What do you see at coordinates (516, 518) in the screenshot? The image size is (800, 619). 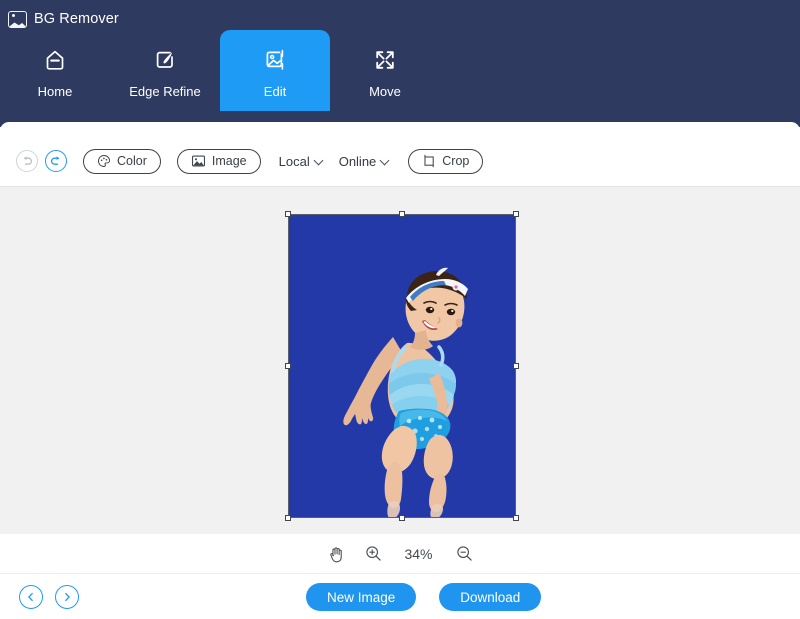 I see `resize-handle-bottom-right` at bounding box center [516, 518].